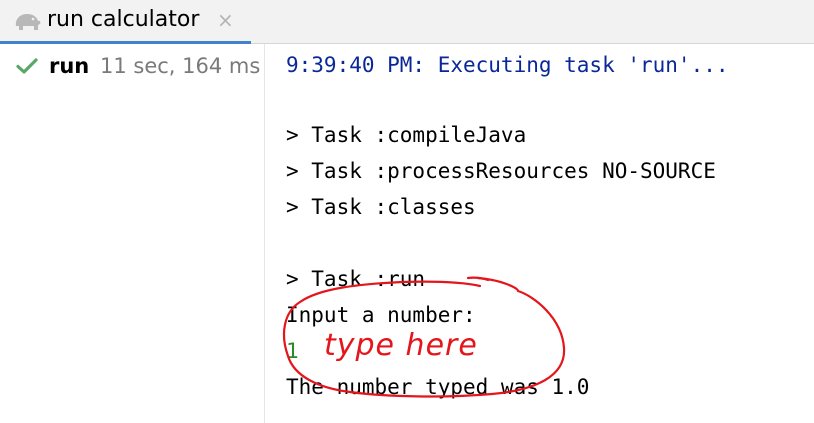 This screenshot has height=423, width=814. What do you see at coordinates (381, 207) in the screenshot?
I see `console-line-task-classes: > Task :classes` at bounding box center [381, 207].